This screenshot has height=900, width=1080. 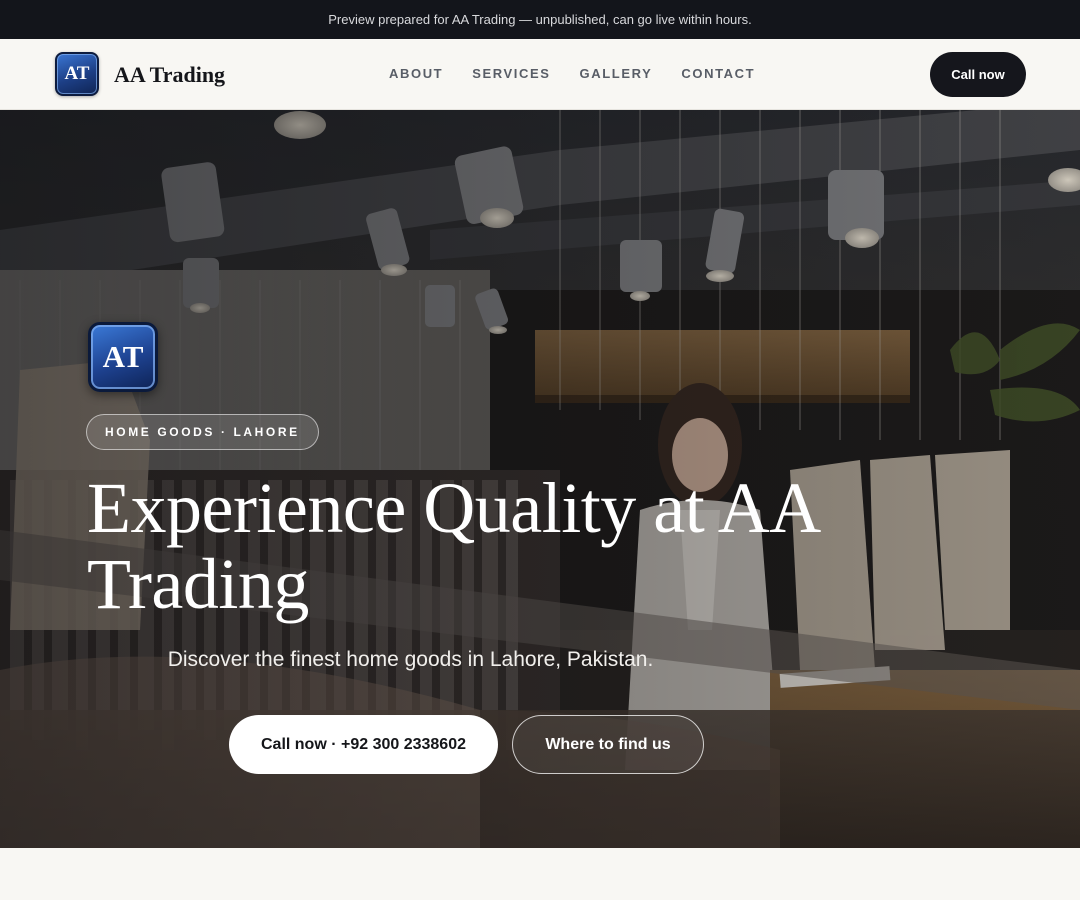 I want to click on nav-link-services: SERVICES, so click(x=511, y=73).